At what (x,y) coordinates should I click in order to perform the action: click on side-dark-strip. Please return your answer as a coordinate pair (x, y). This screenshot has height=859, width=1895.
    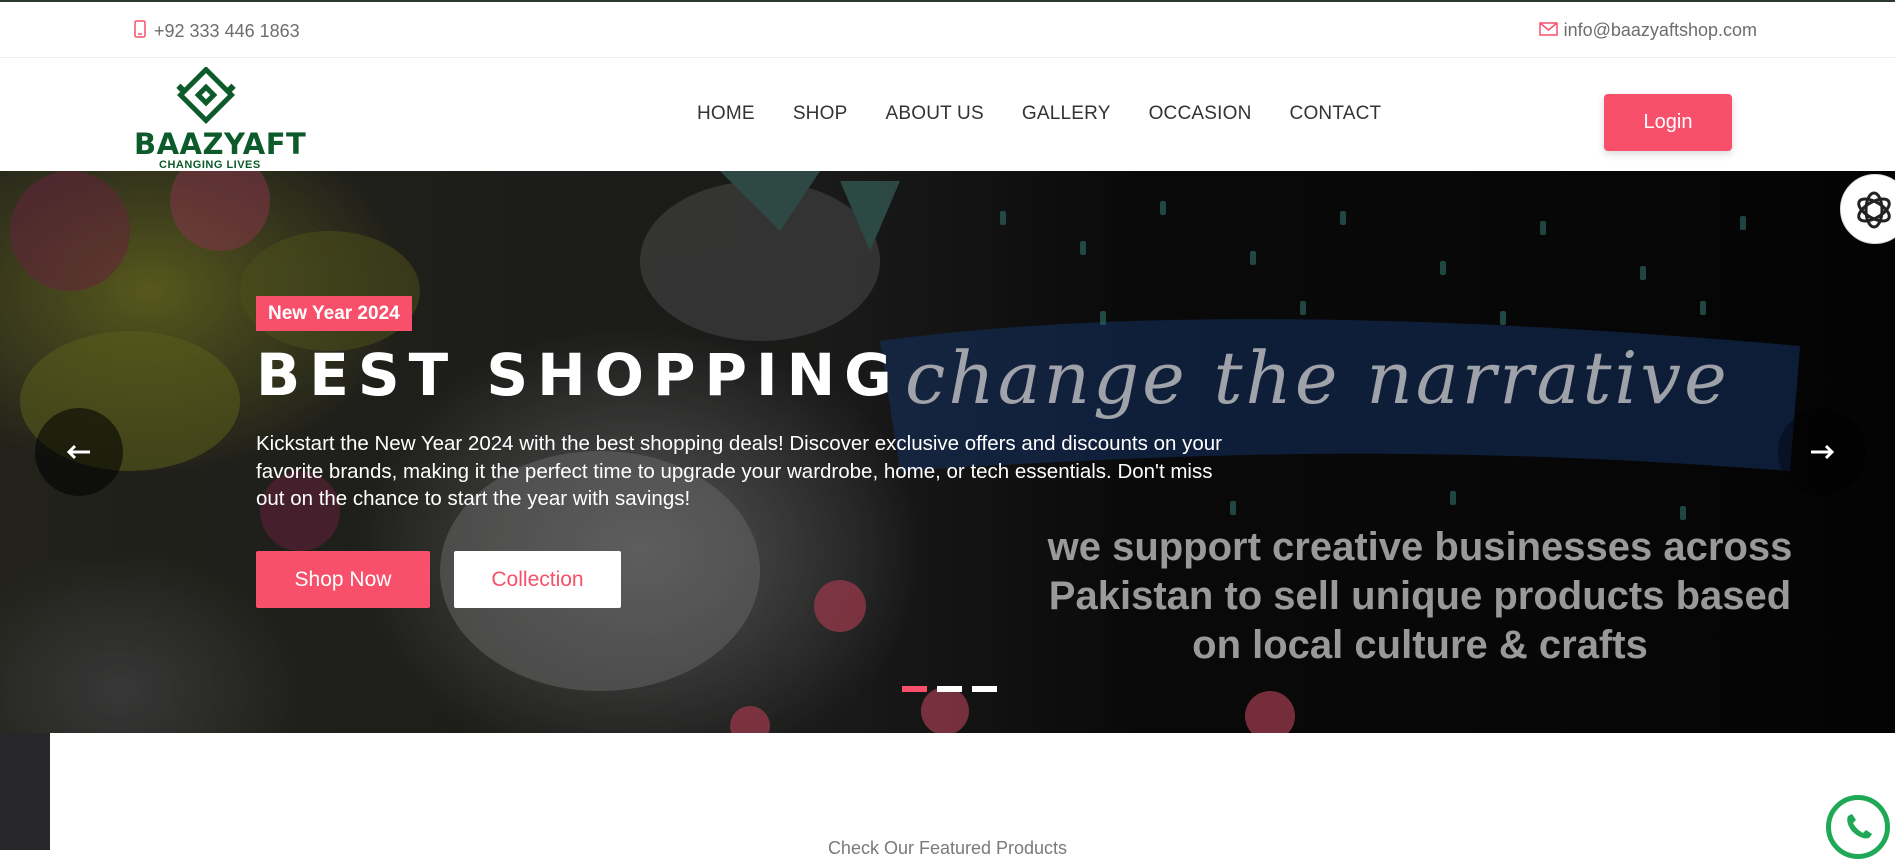
    Looking at the image, I should click on (25, 791).